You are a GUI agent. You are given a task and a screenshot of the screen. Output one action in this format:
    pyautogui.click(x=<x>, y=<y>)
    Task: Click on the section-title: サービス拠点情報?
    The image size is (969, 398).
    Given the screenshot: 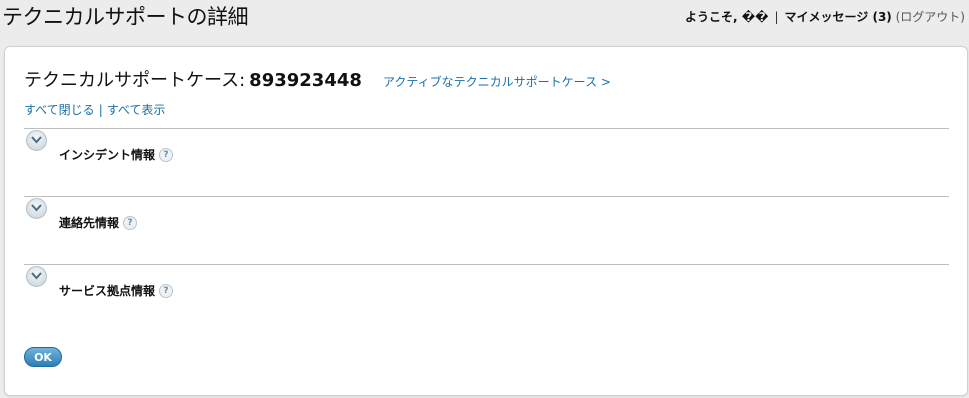 What is the action you would take?
    pyautogui.click(x=116, y=290)
    